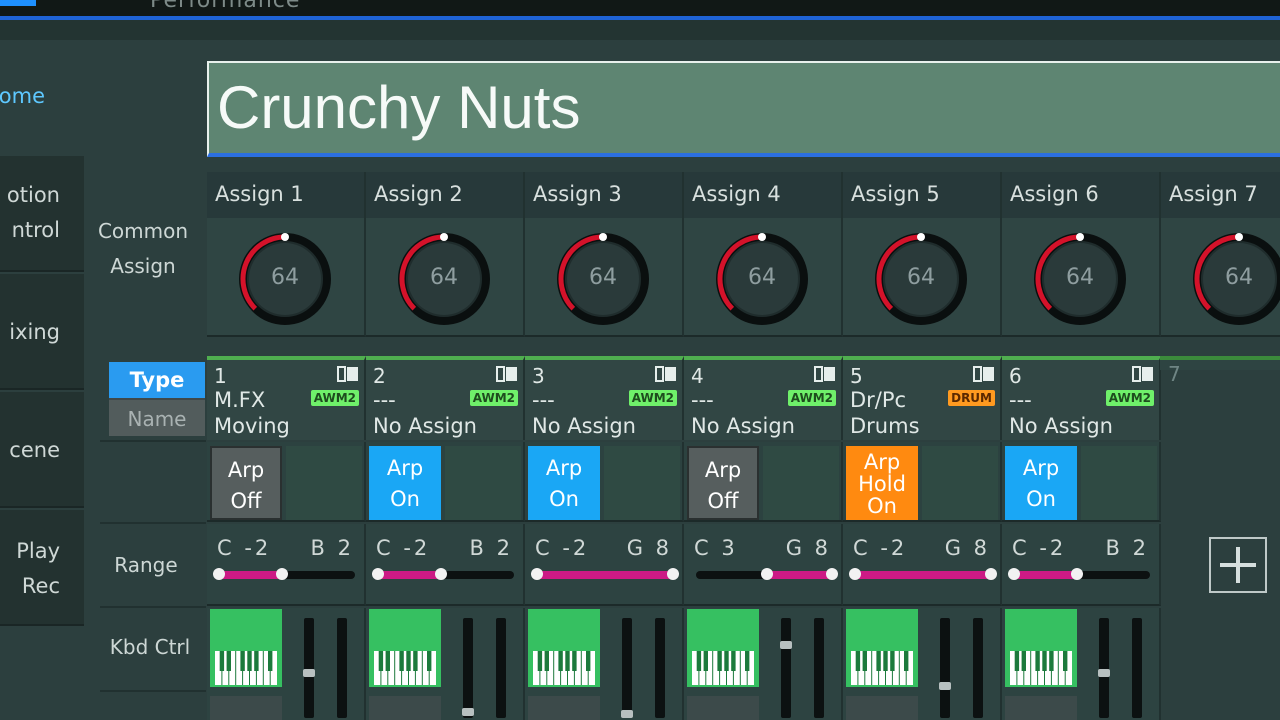 Image resolution: width=1280 pixels, height=720 pixels. I want to click on type-name-toggle: Type Name, so click(157, 400).